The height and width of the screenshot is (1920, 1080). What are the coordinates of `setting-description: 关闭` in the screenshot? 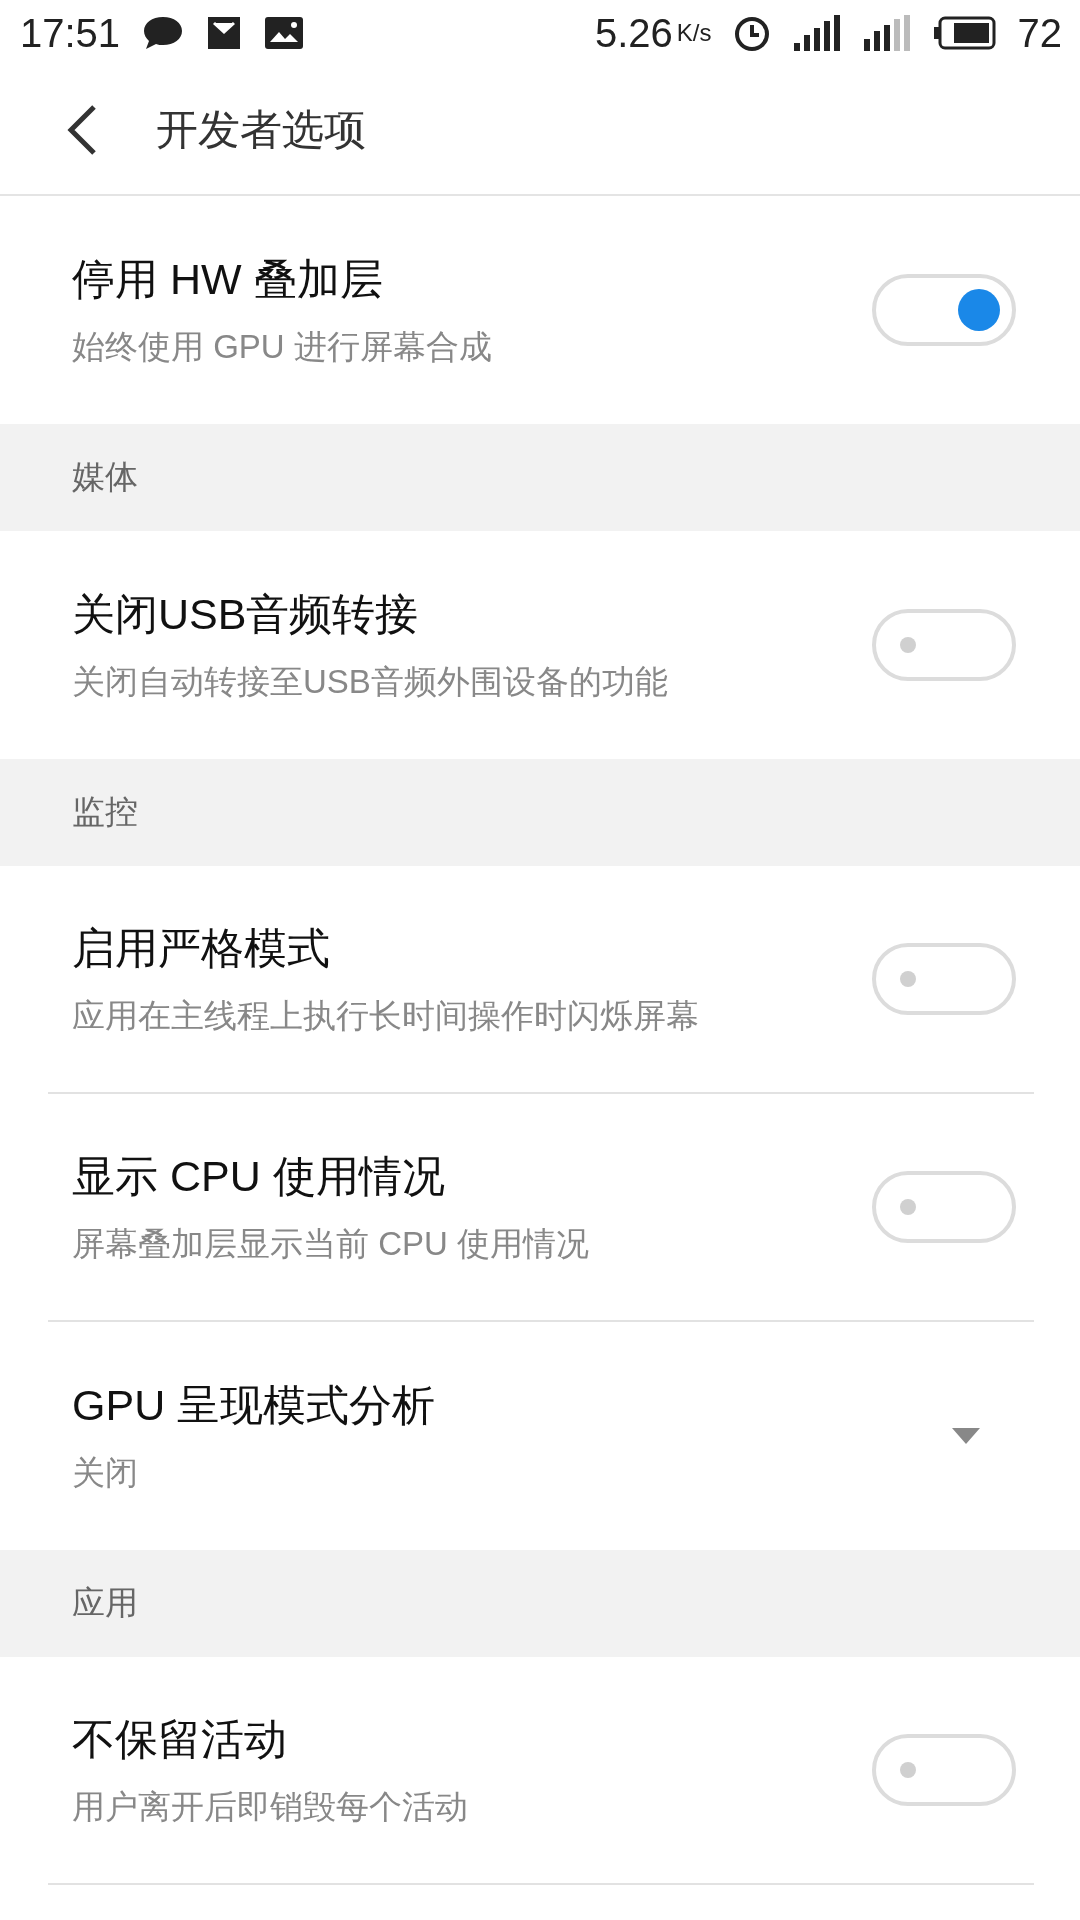 It's located at (105, 1472).